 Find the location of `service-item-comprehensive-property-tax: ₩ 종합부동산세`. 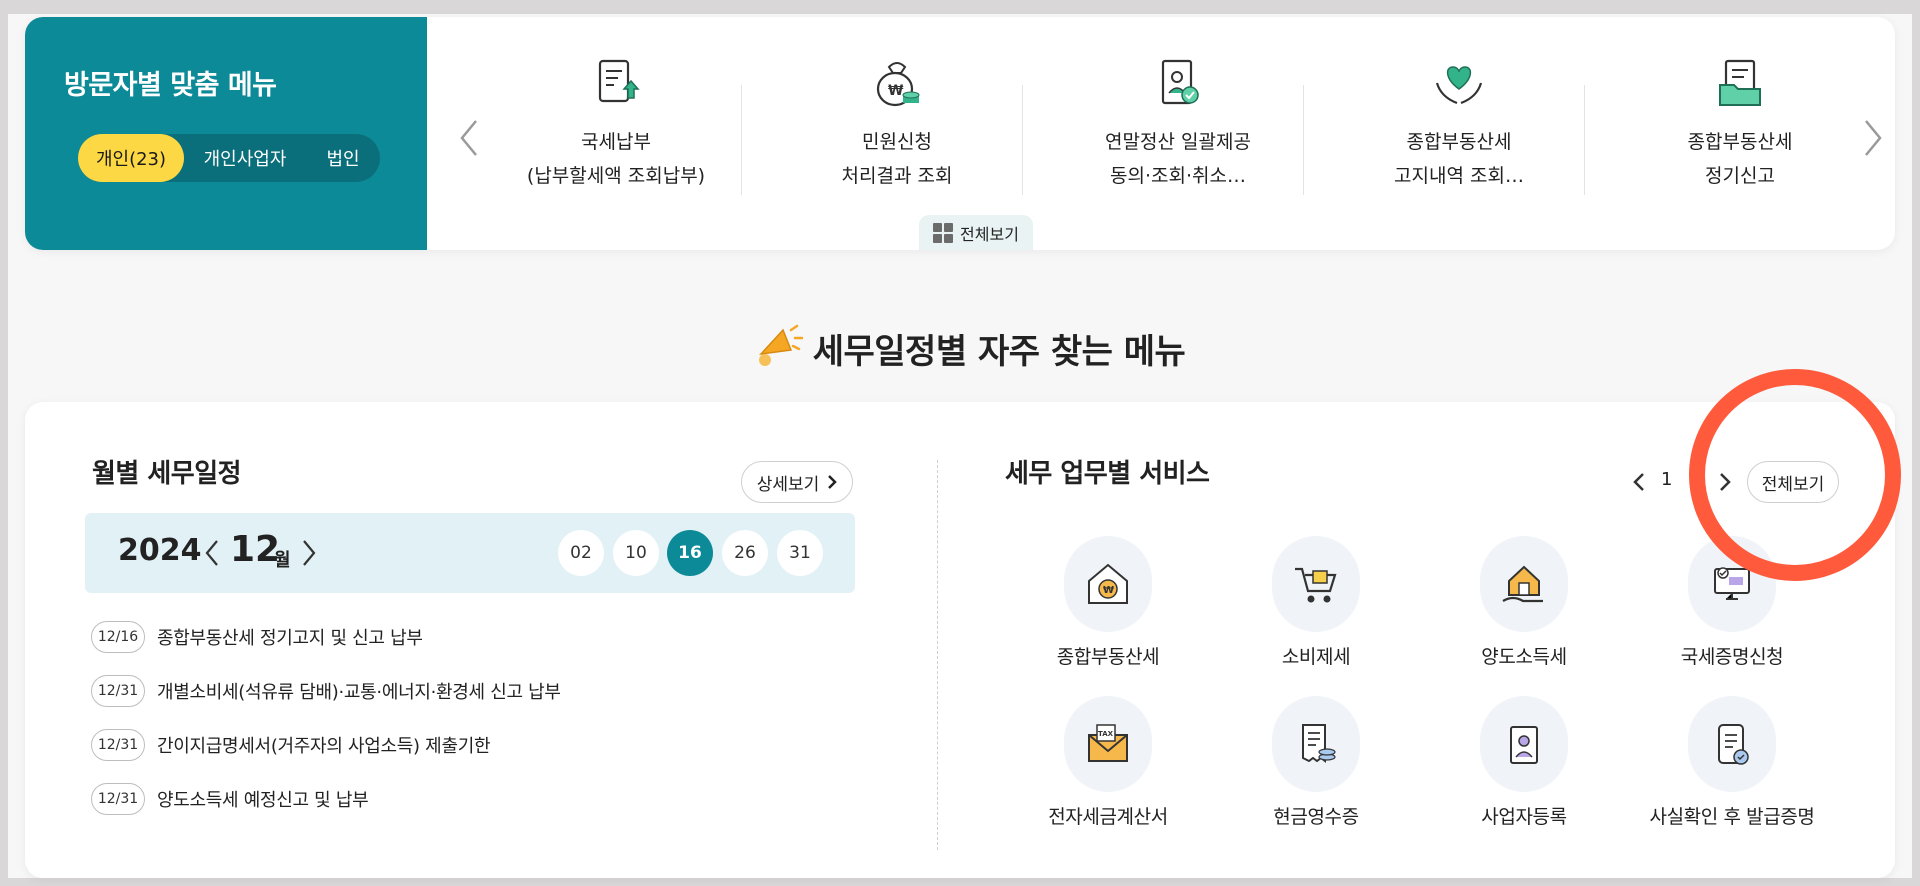

service-item-comprehensive-property-tax: ₩ 종합부동산세 is located at coordinates (1108, 611).